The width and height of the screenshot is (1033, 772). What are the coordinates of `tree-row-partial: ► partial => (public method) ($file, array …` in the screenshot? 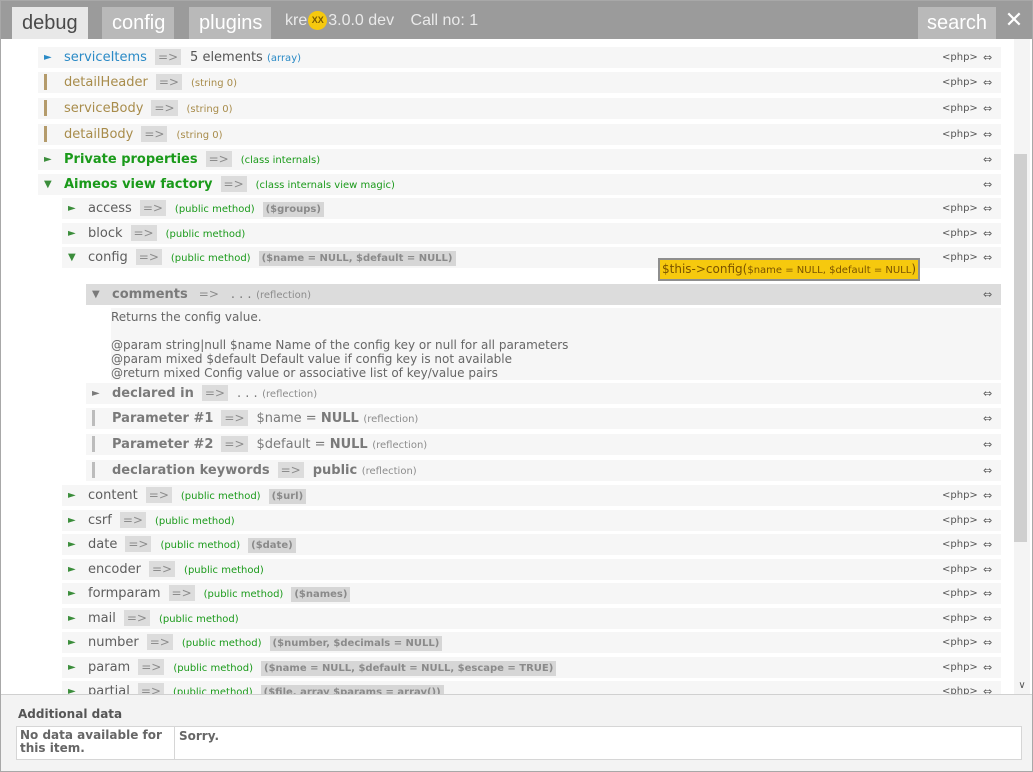 It's located at (531, 687).